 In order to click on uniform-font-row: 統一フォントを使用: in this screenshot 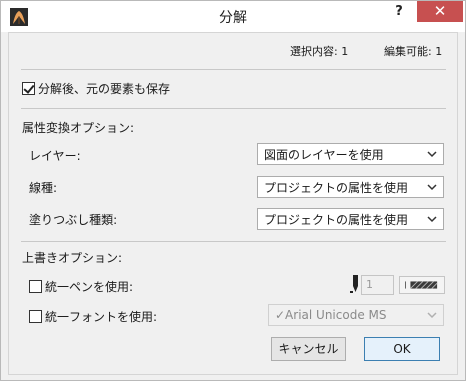, I will do `click(93, 316)`.